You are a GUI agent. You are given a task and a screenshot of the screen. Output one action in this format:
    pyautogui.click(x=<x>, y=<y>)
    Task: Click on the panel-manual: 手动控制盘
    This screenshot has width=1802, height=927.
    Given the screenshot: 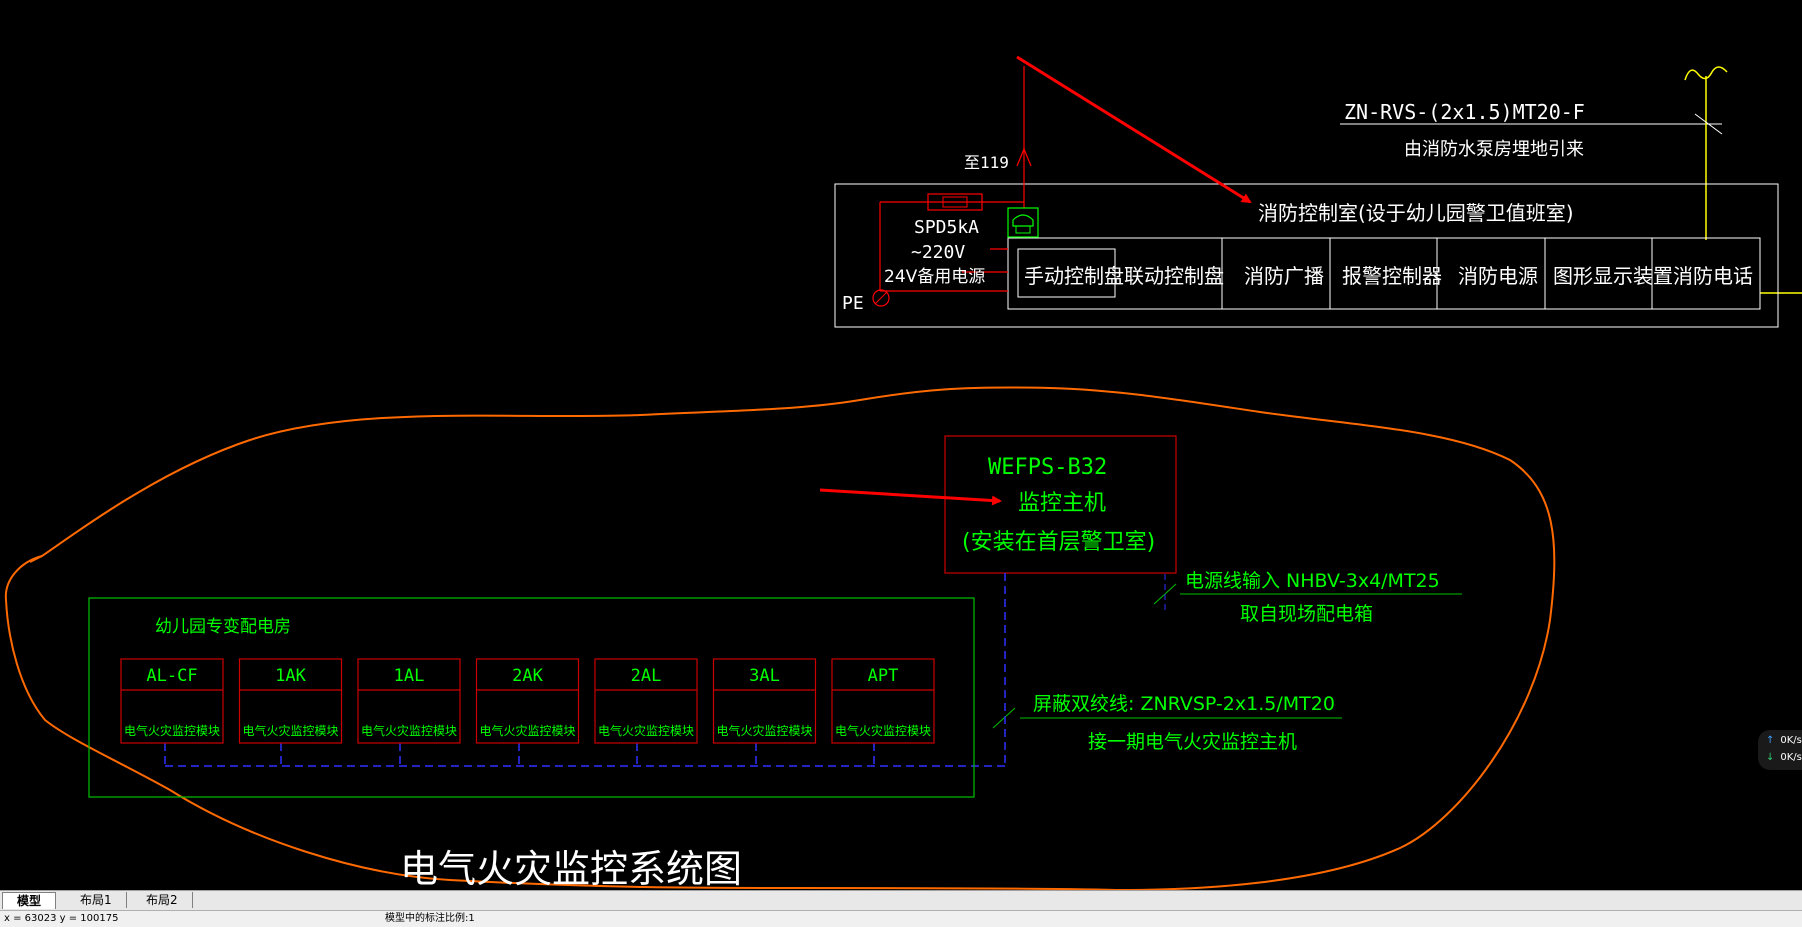 What is the action you would take?
    pyautogui.click(x=1074, y=276)
    